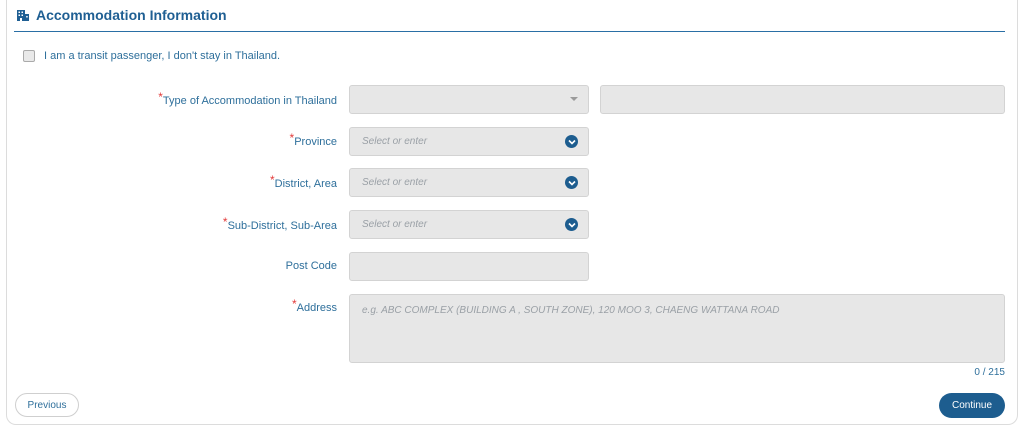 The width and height of the screenshot is (1024, 429). What do you see at coordinates (469, 224) in the screenshot?
I see `subdistrict-select: Select or enter` at bounding box center [469, 224].